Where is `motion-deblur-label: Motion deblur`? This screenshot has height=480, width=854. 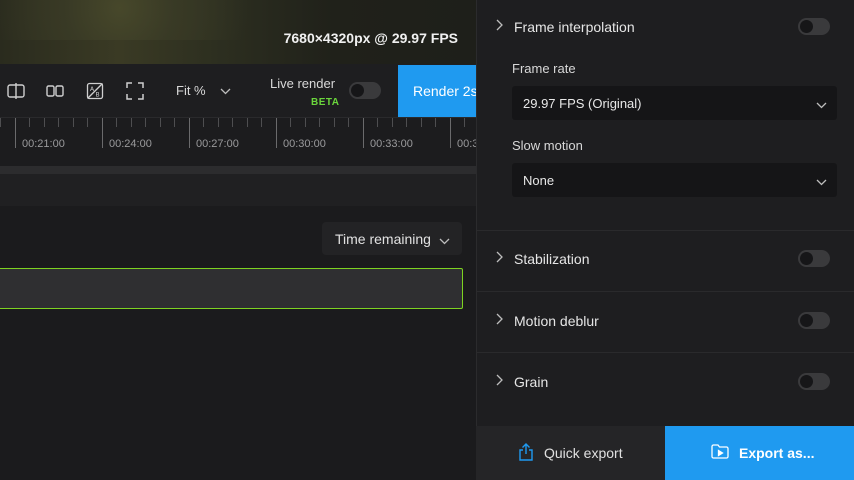 motion-deblur-label: Motion deblur is located at coordinates (556, 321).